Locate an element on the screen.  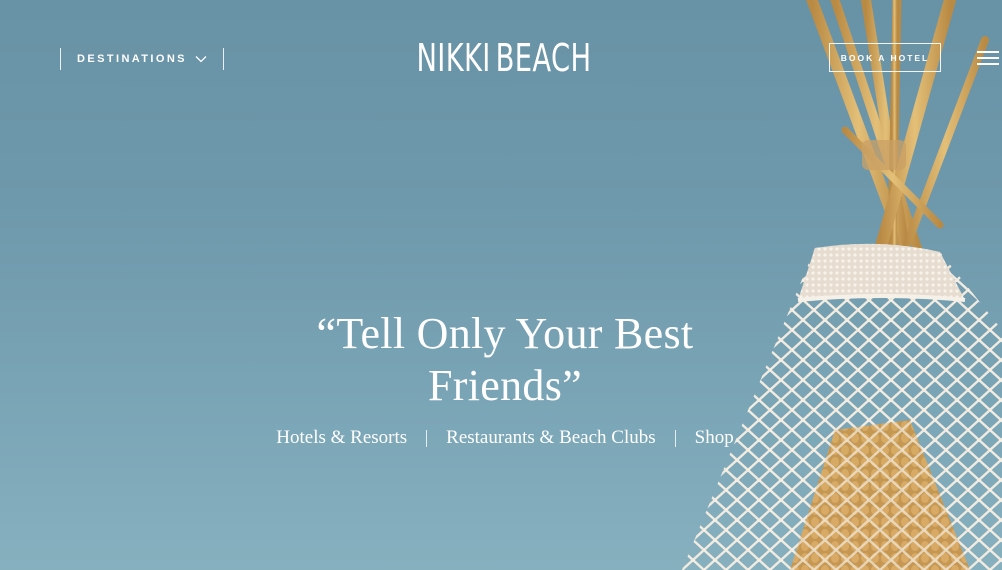
logo-text-right: BEACH is located at coordinates (543, 58).